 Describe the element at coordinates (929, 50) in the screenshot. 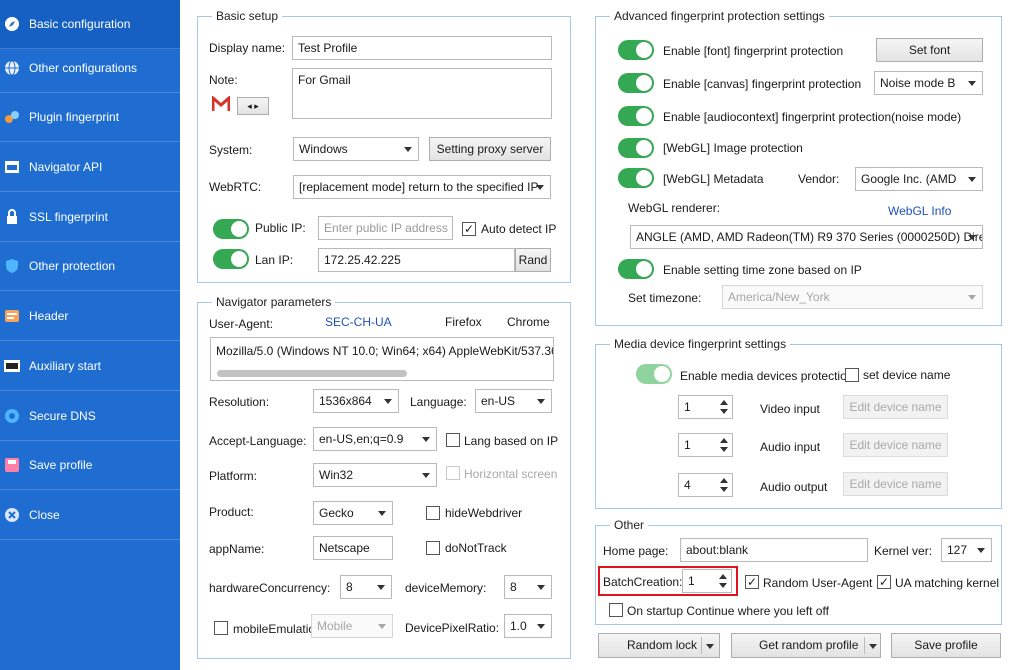

I see `set-font-button: Set font` at that location.